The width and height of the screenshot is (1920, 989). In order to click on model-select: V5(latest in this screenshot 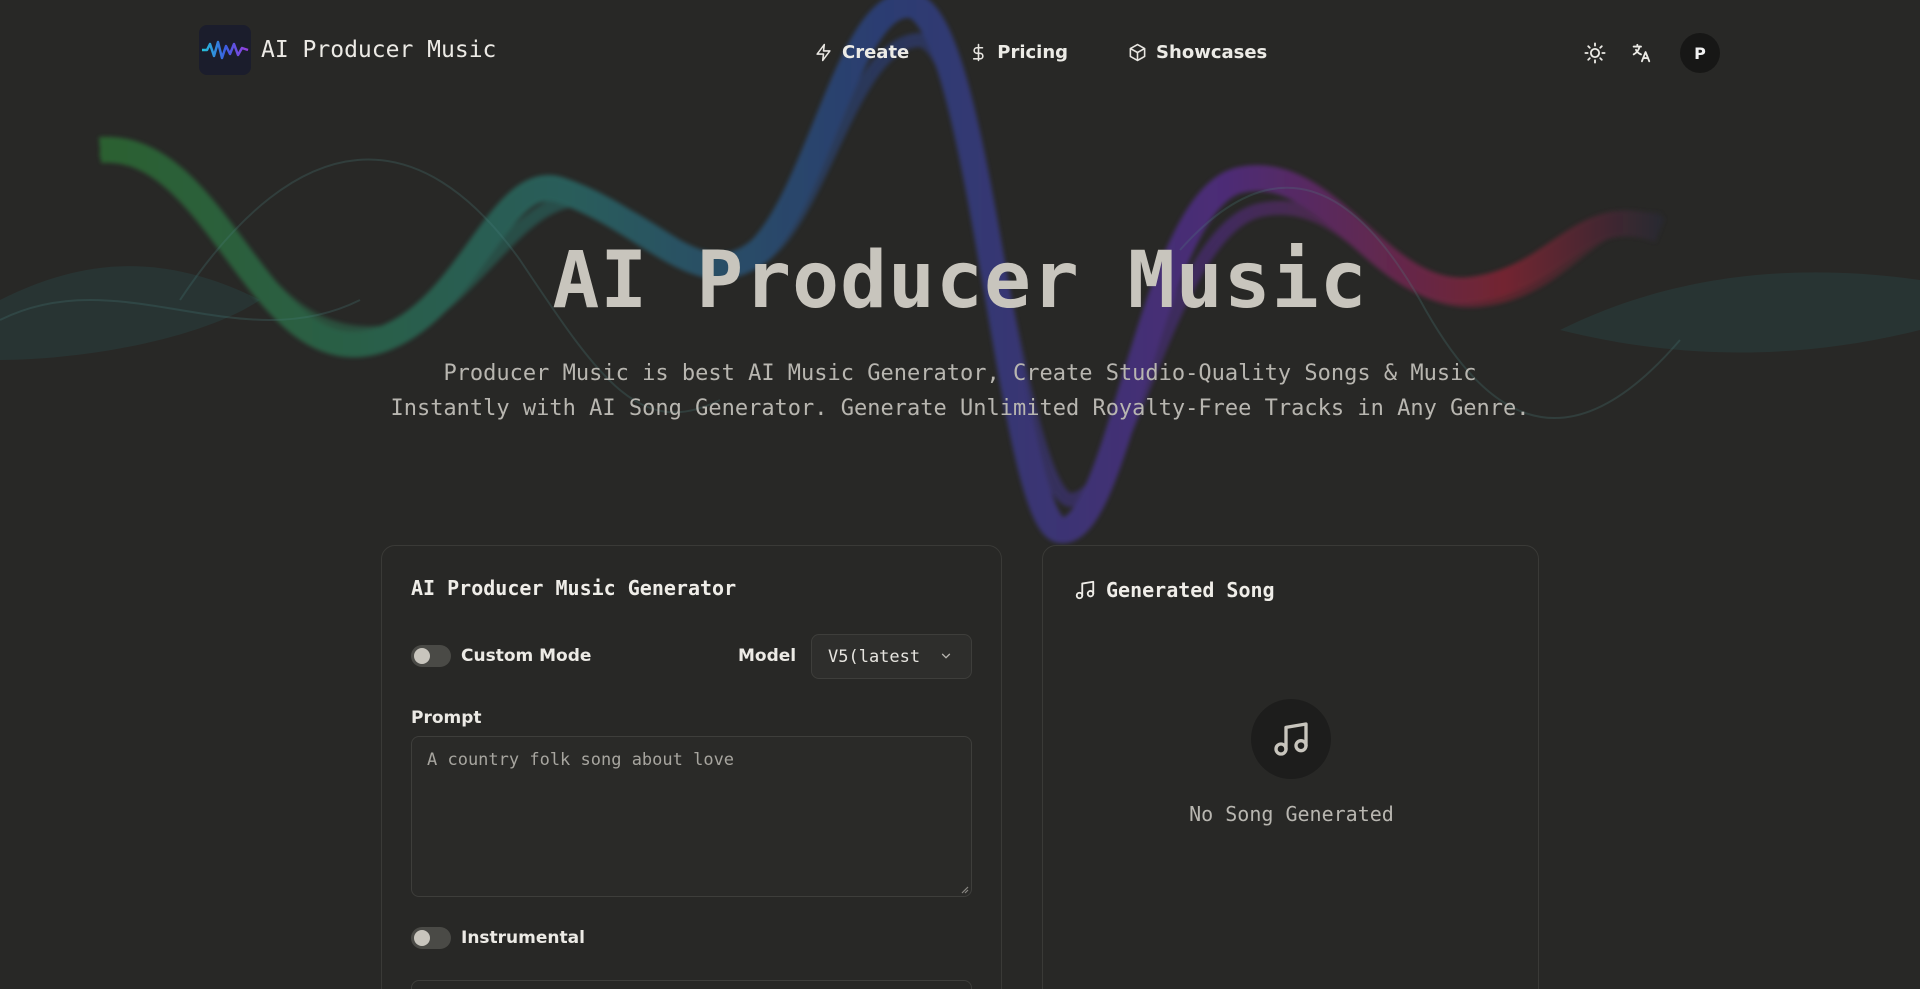, I will do `click(891, 656)`.